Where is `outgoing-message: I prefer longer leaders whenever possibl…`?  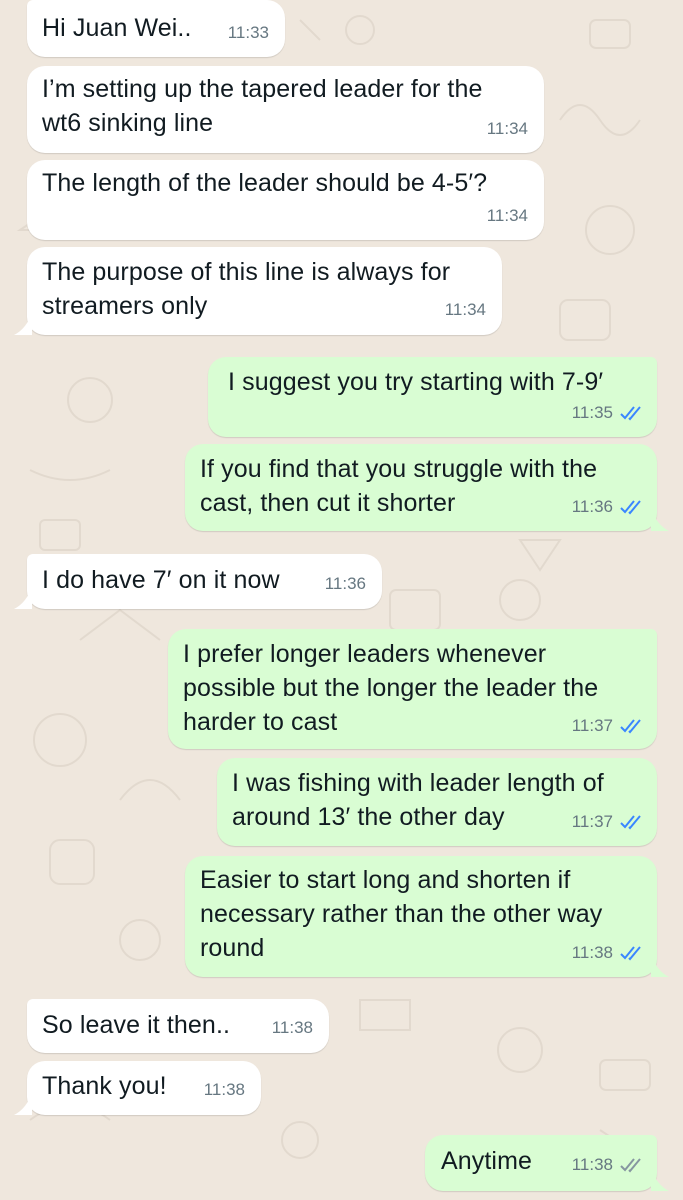 outgoing-message: I prefer longer leaders whenever possibl… is located at coordinates (412, 689).